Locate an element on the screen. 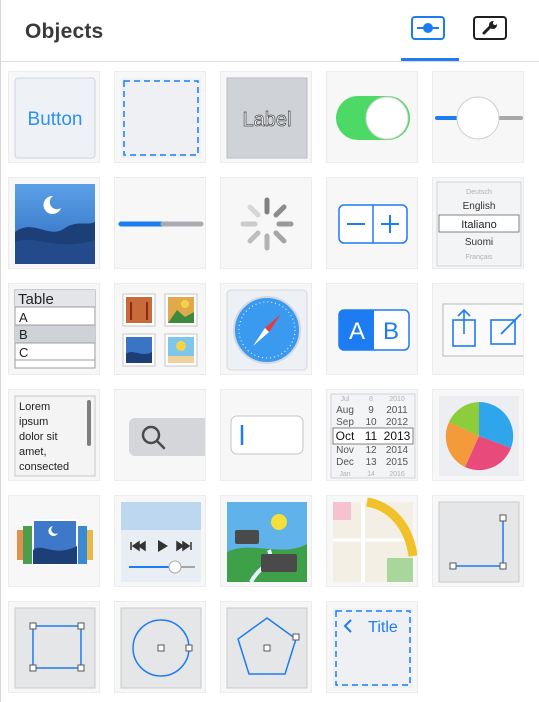 The height and width of the screenshot is (702, 539). slider-circle-icon is located at coordinates (428, 28).